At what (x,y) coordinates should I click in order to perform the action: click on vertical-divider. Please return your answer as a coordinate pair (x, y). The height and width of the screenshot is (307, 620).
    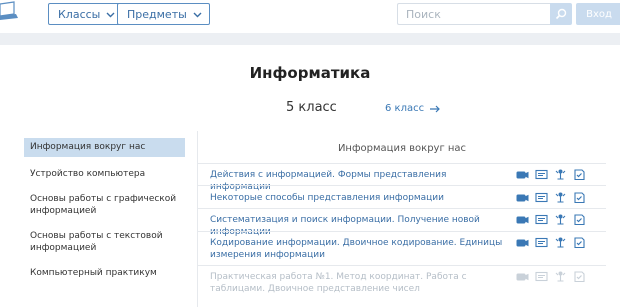
    Looking at the image, I should click on (197, 219).